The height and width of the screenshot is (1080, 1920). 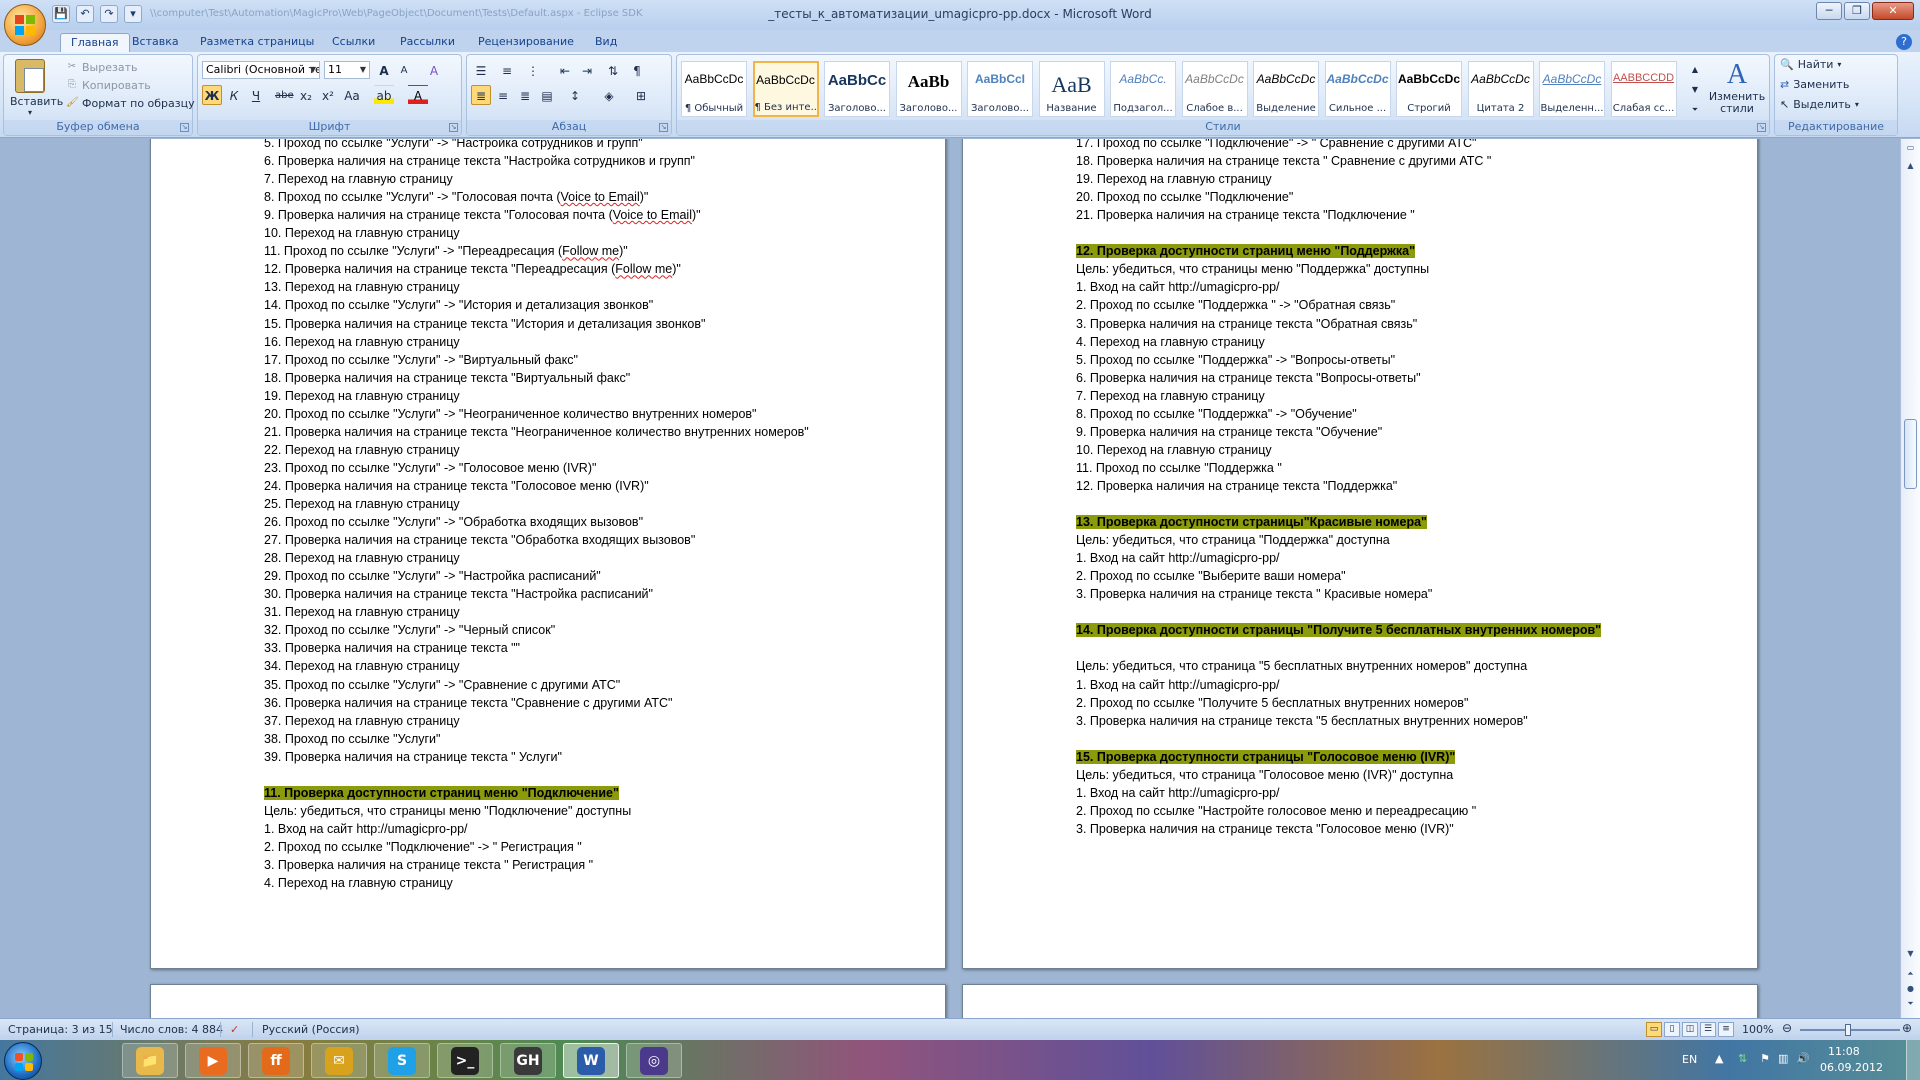 I want to click on tab-review: Рецензирование, so click(x=526, y=42).